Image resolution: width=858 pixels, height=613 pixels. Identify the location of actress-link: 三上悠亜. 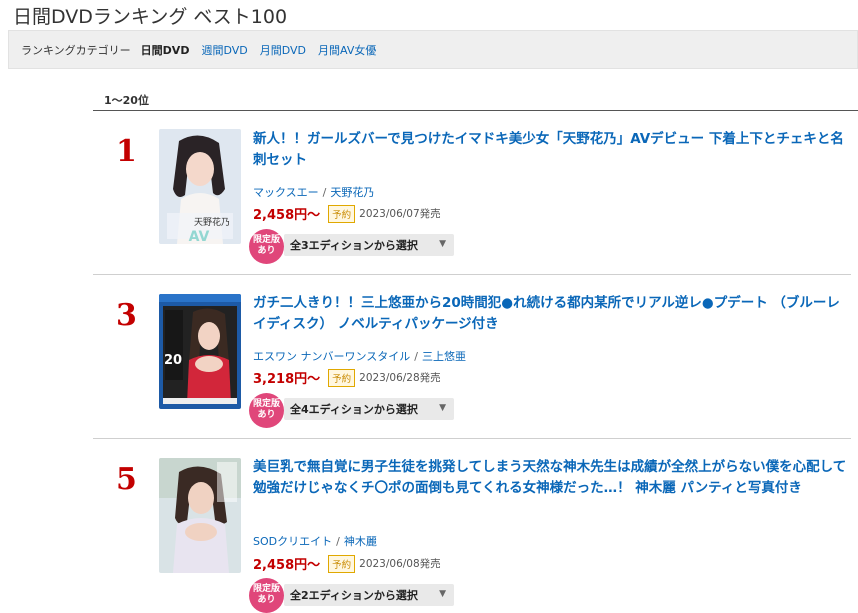
(444, 356).